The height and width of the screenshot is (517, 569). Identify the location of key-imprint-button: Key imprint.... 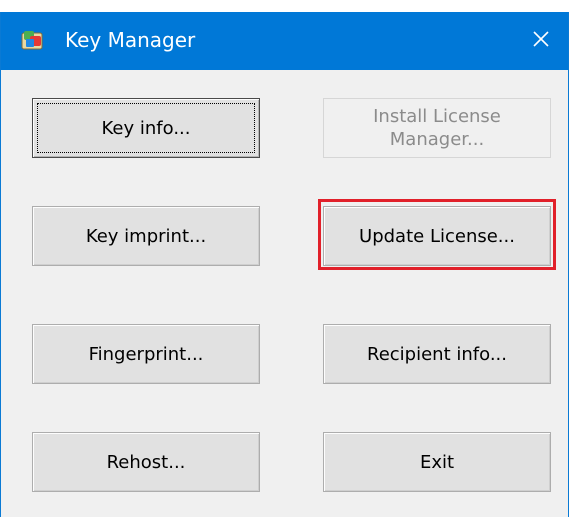
(146, 236).